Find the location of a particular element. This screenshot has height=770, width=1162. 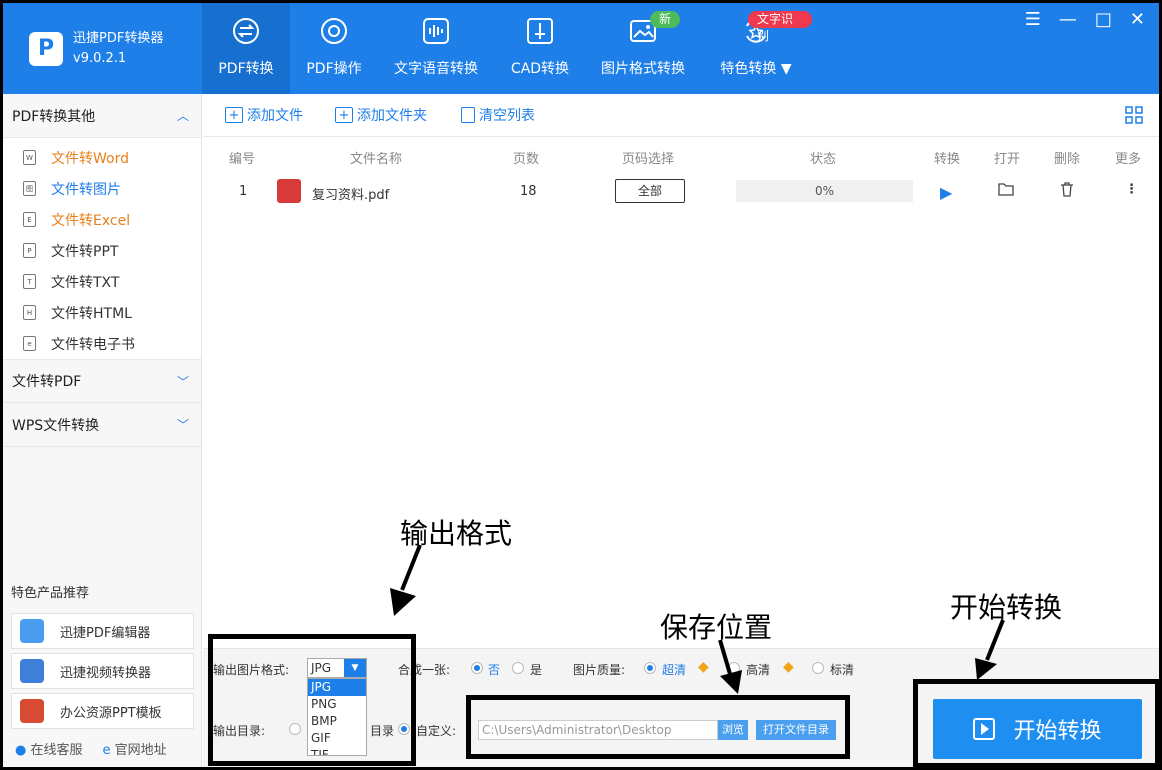

sidebar-item-html: H 文件转HTML is located at coordinates (102, 312).